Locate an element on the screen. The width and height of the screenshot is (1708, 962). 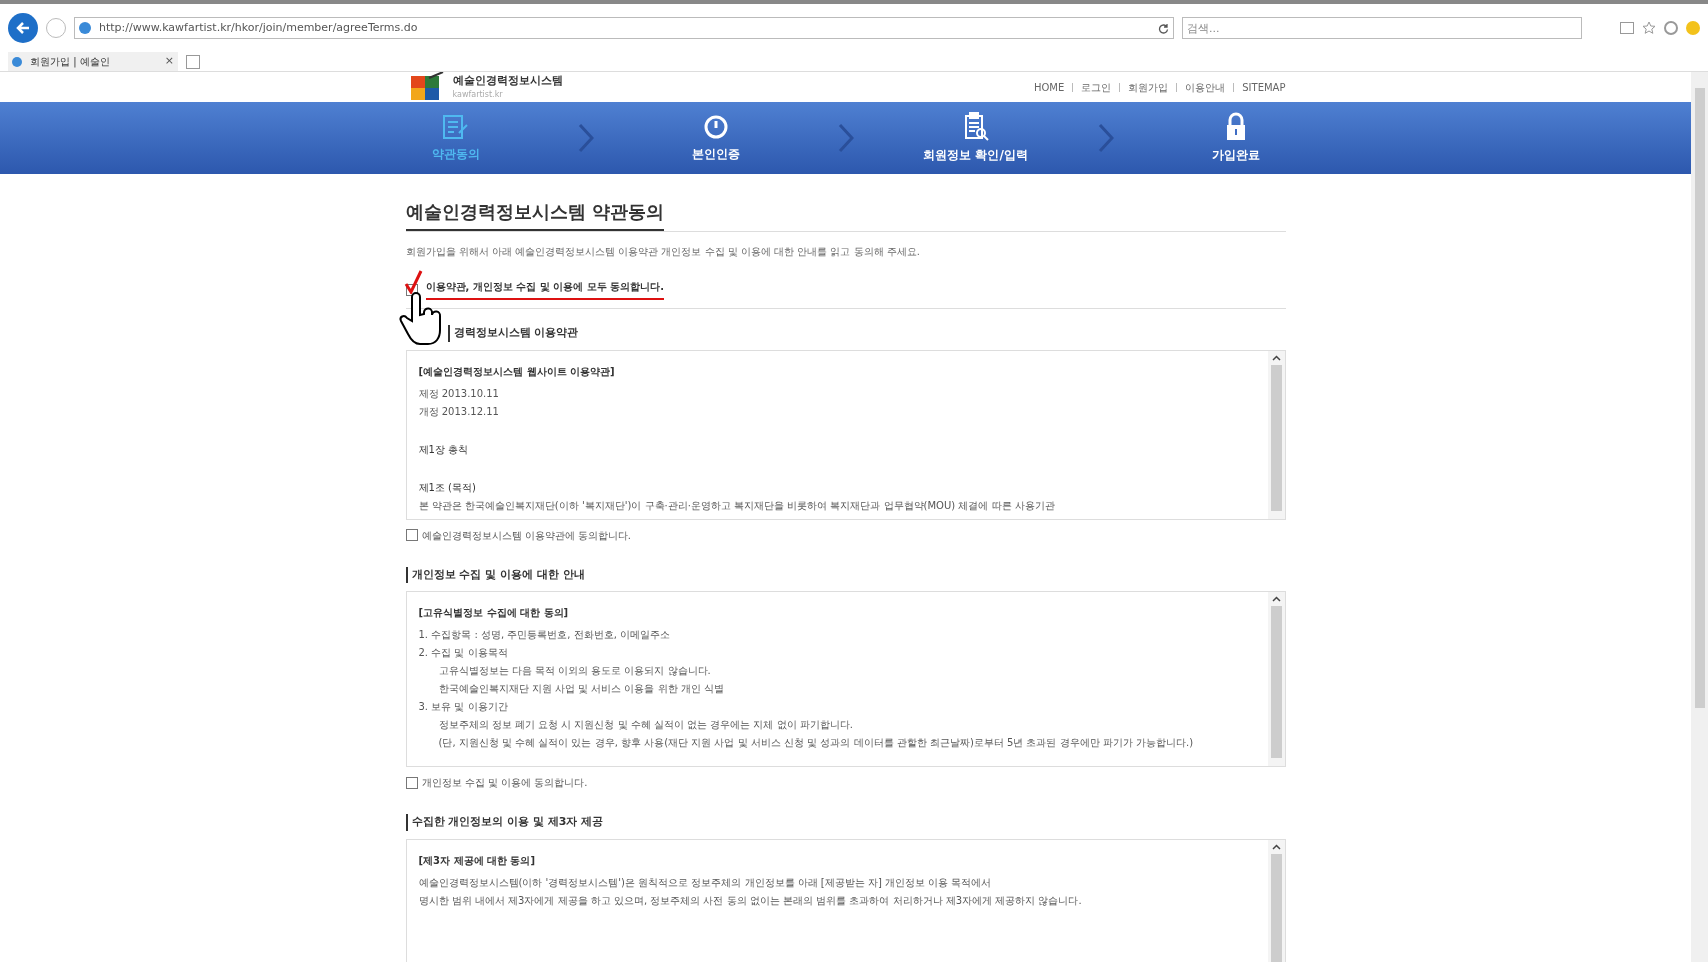
address-bar: http://www.kawfartist.kr/hkor/join/member/agreeTerms.do is located at coordinates (624, 28).